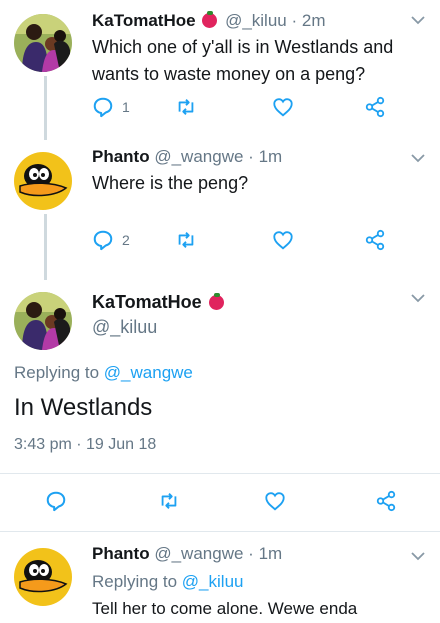 This screenshot has height=623, width=440. Describe the element at coordinates (314, 20) in the screenshot. I see `timestamp: 2m` at that location.